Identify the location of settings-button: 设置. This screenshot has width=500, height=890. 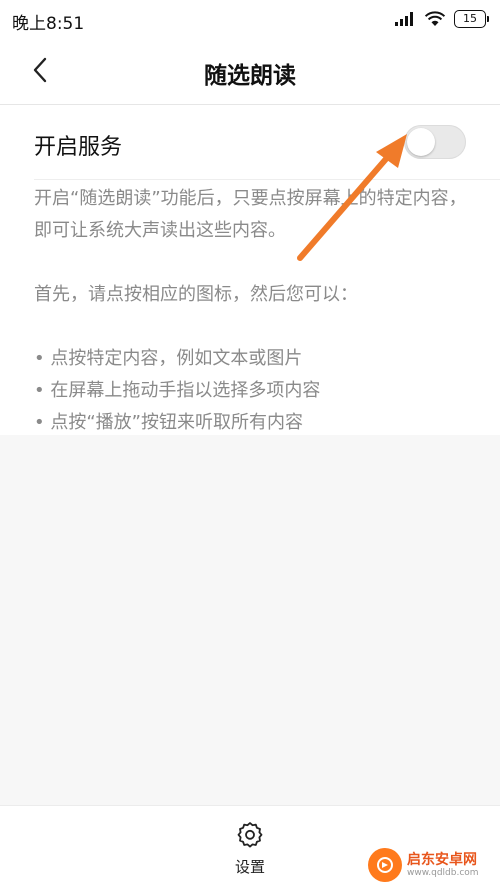
(250, 850).